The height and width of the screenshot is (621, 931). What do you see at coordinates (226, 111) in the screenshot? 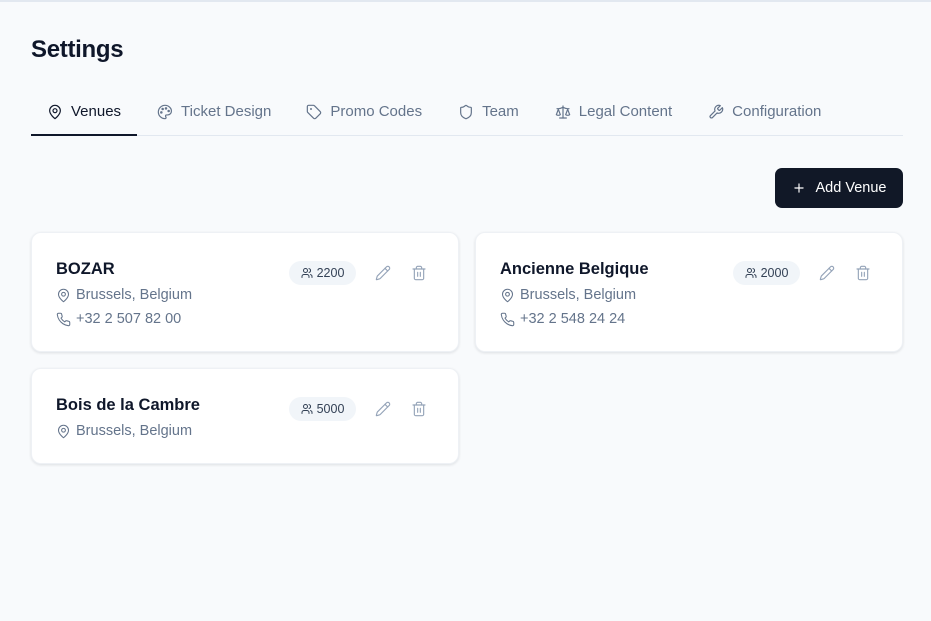
I see `tab-label: Ticket Design` at bounding box center [226, 111].